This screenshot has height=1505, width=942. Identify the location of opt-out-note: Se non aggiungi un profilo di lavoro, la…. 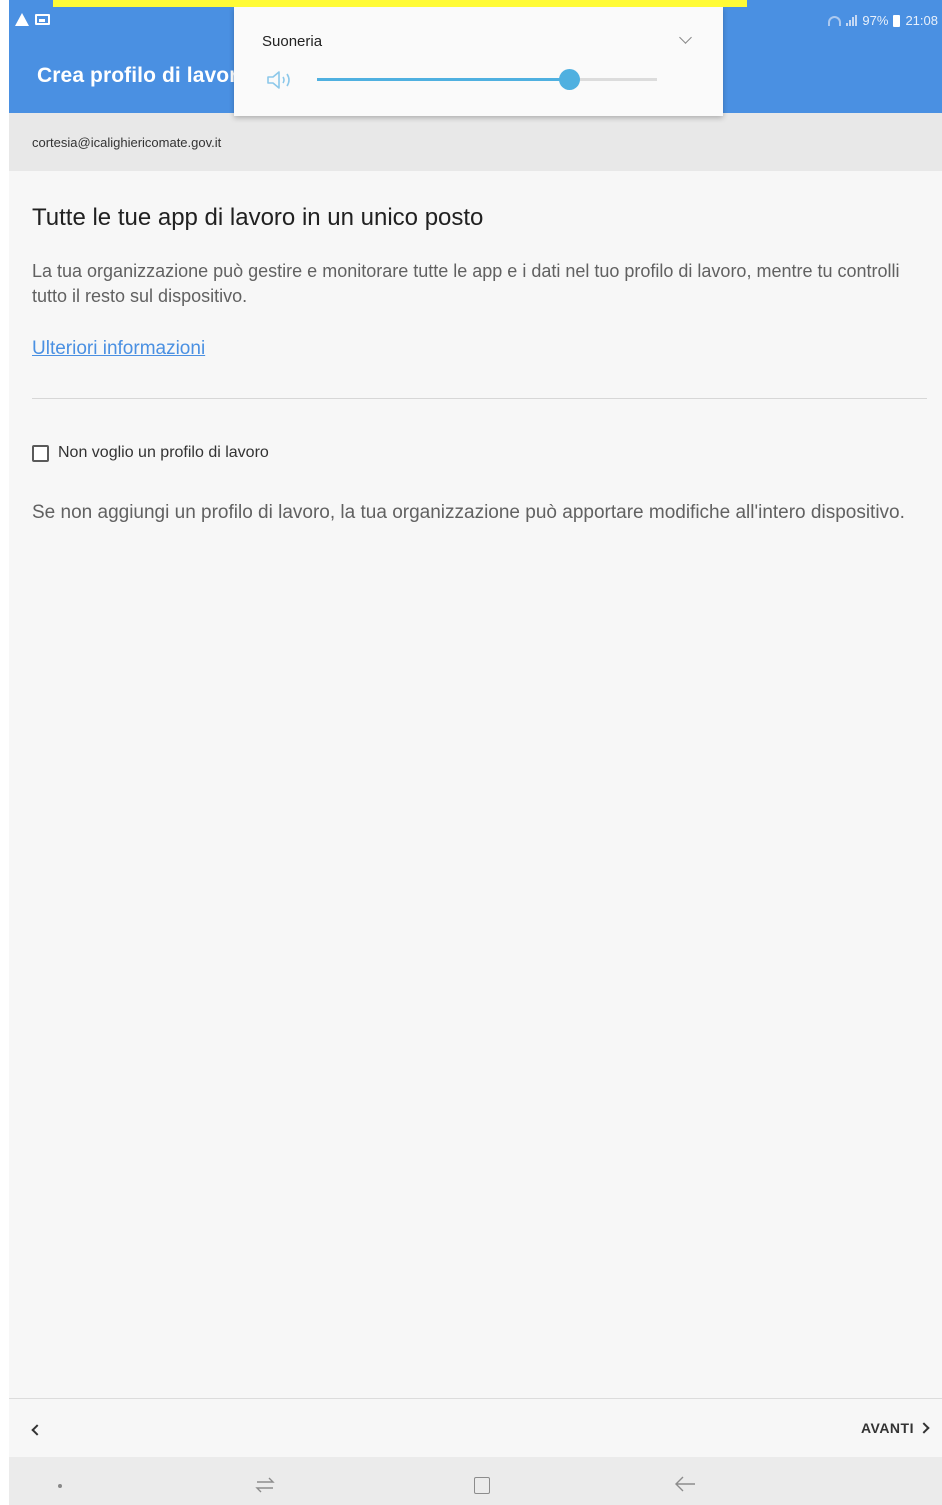
(468, 512).